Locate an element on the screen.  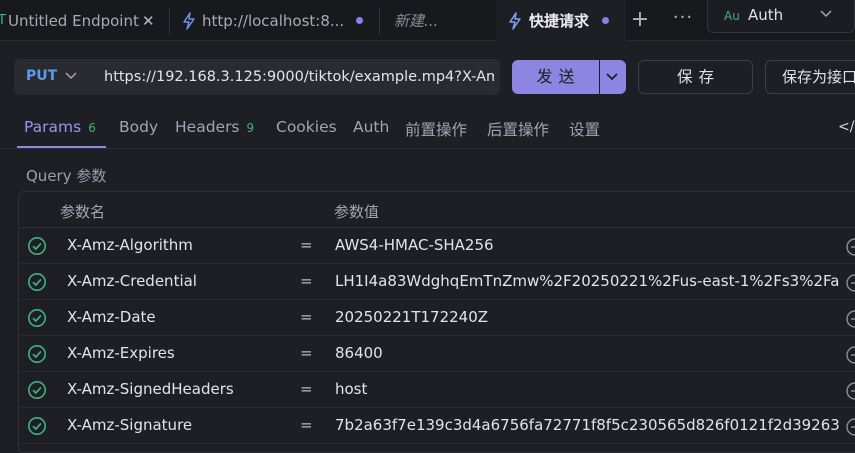
request-bar: PUT is located at coordinates (257, 77).